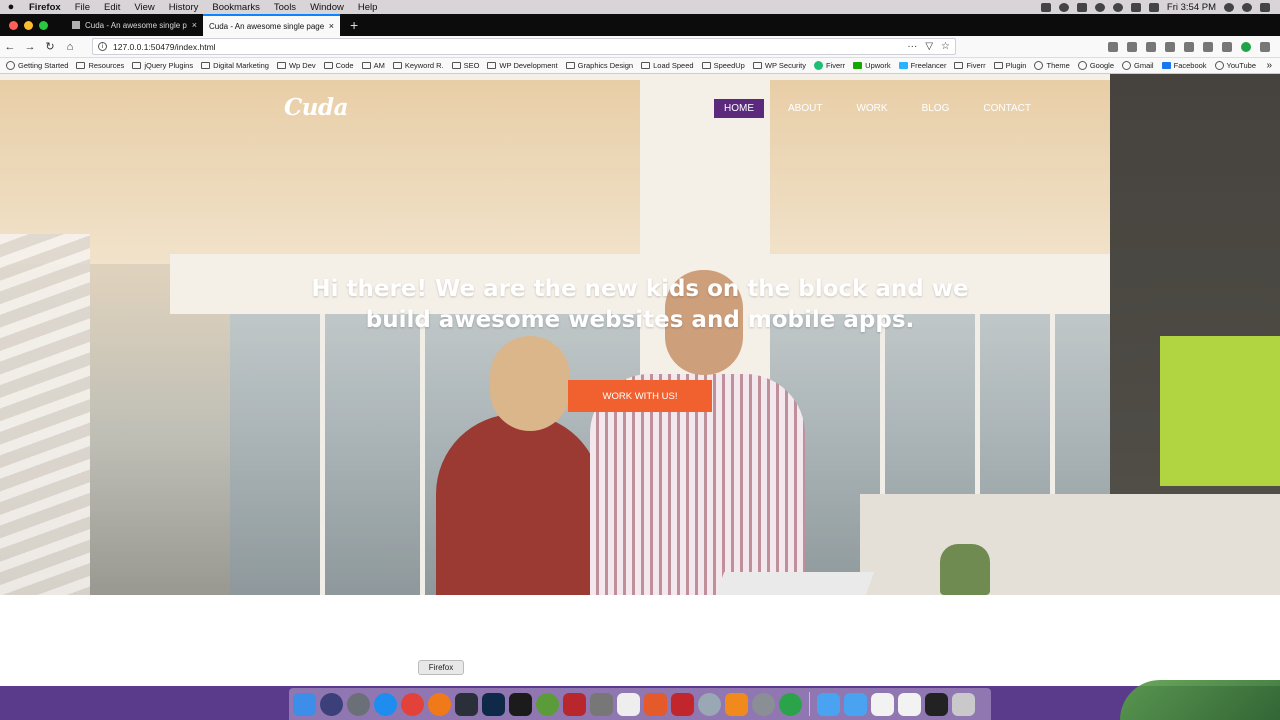 This screenshot has width=1280, height=720. What do you see at coordinates (871, 108) in the screenshot?
I see `nav-work: WORK` at bounding box center [871, 108].